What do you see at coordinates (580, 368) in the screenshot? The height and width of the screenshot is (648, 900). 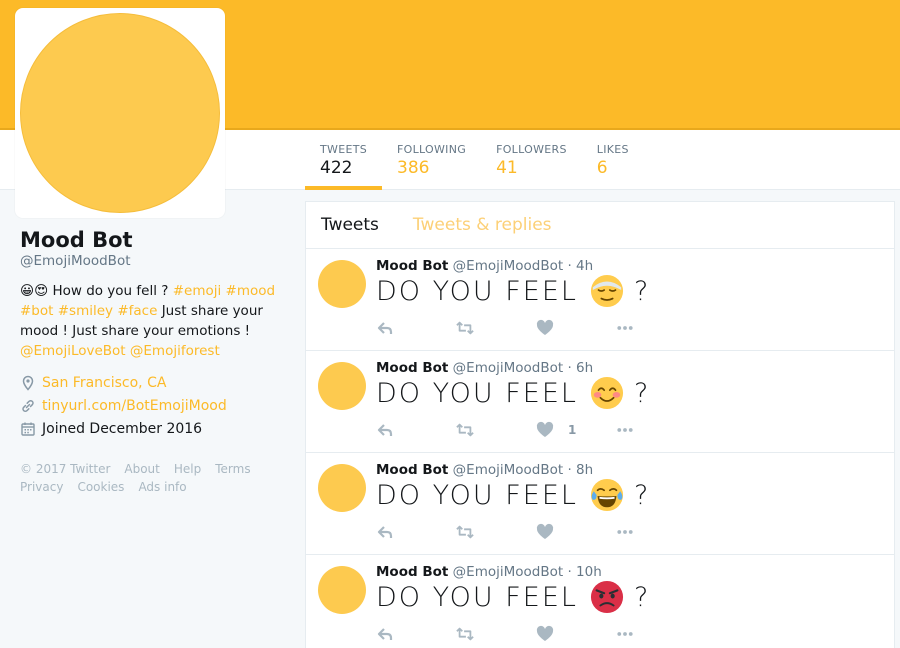 I see `tweet-time: · 6h` at bounding box center [580, 368].